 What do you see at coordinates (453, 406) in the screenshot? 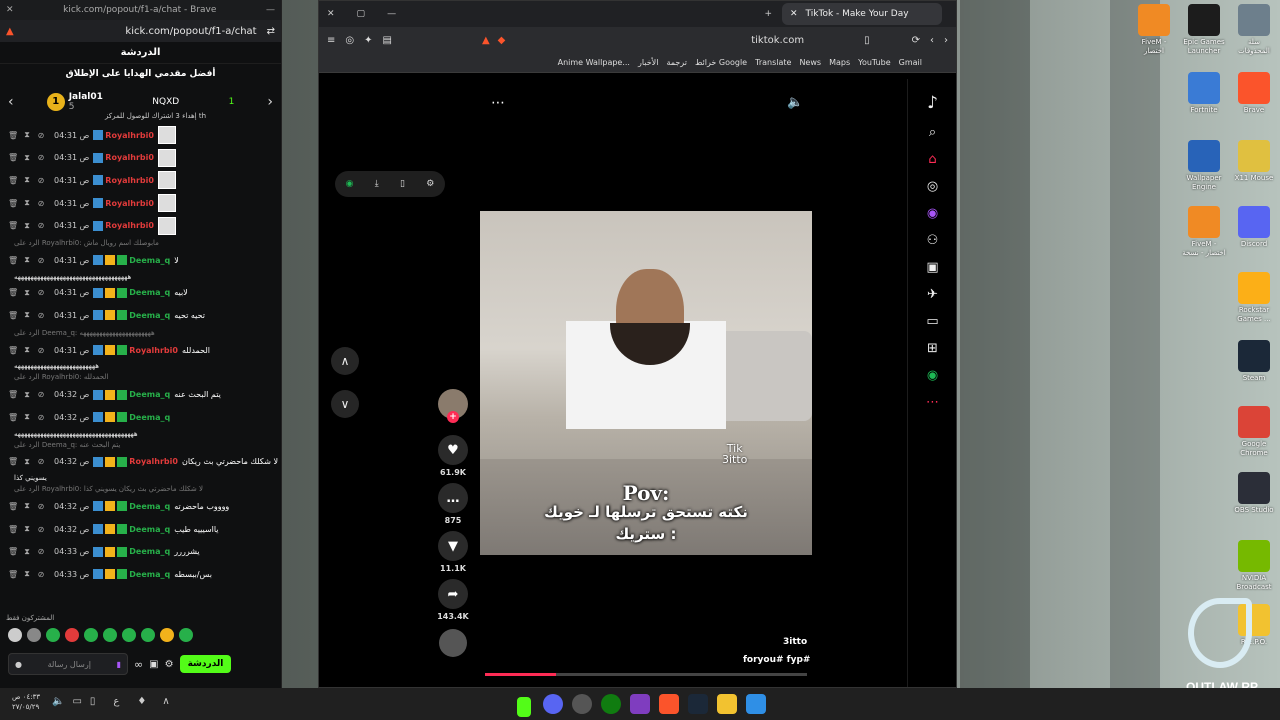
I see `author-avatar: +` at bounding box center [453, 406].